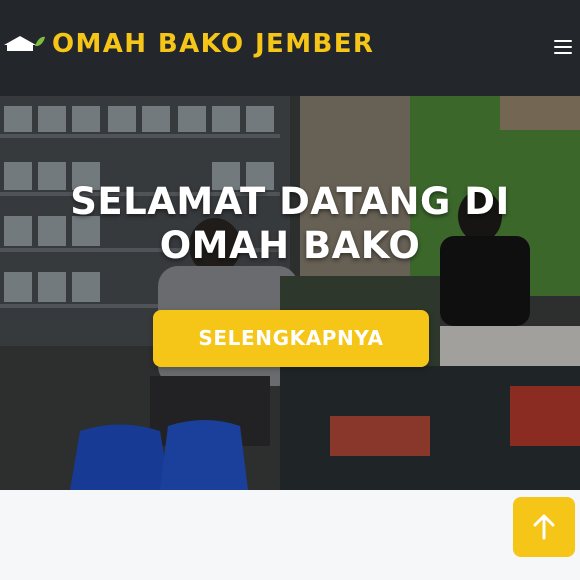 Image resolution: width=580 pixels, height=580 pixels. Describe the element at coordinates (290, 223) in the screenshot. I see `hero-title: SELAMAT DATANG DI OMAH BAKO` at that location.